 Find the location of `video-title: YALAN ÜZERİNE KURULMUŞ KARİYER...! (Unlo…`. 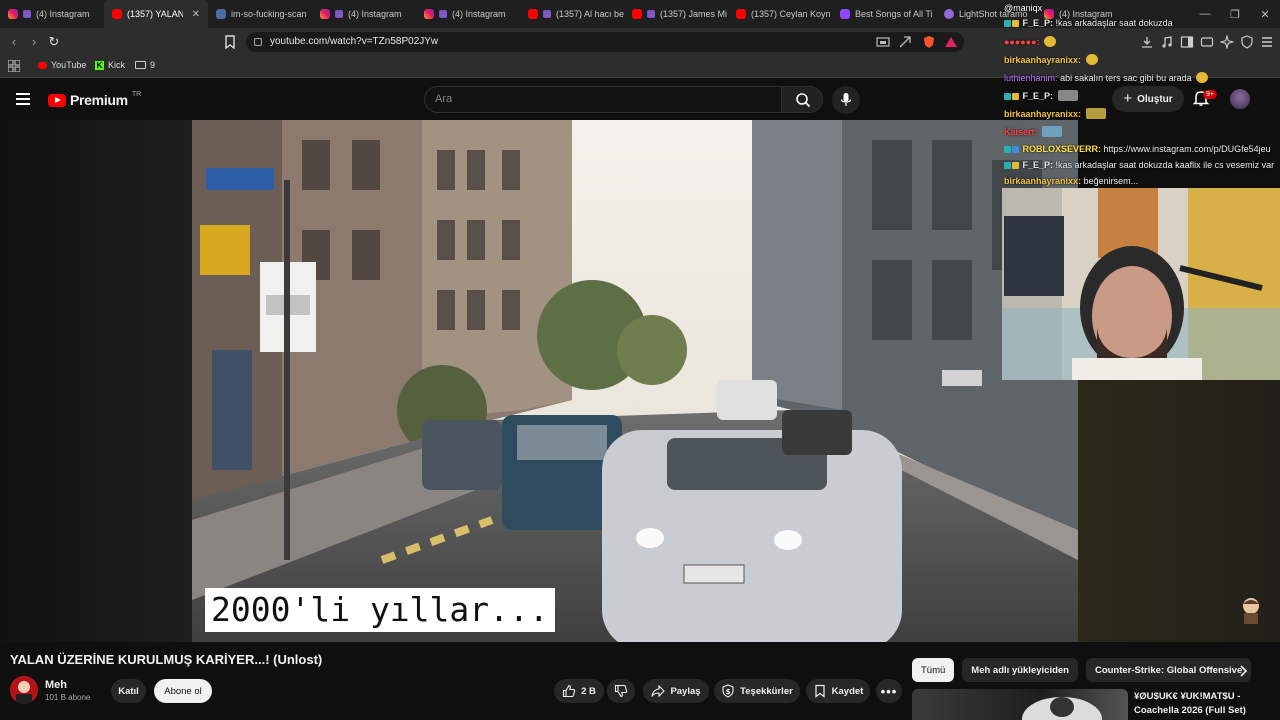

video-title: YALAN ÜZERİNE KURULMUŞ KARİYER...! (Unlo… is located at coordinates (166, 659).